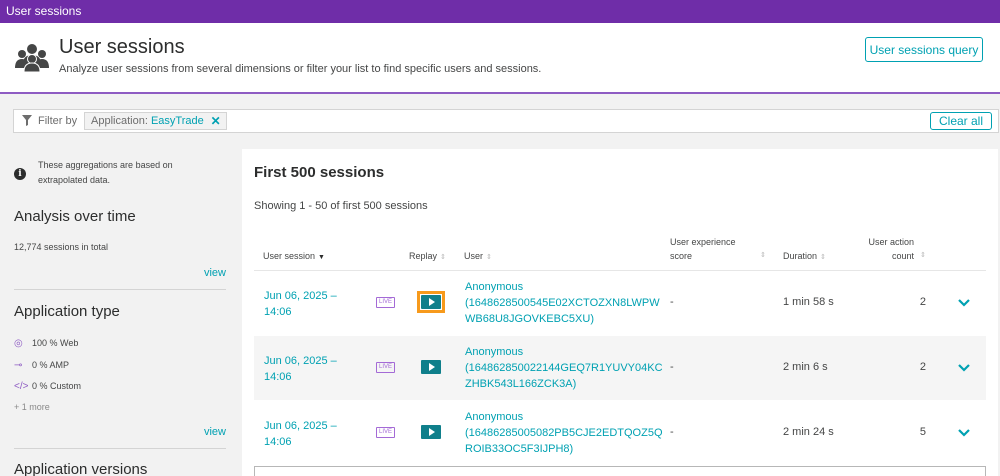  Describe the element at coordinates (703, 249) in the screenshot. I see `column-header-ux-score: User experience score` at that location.